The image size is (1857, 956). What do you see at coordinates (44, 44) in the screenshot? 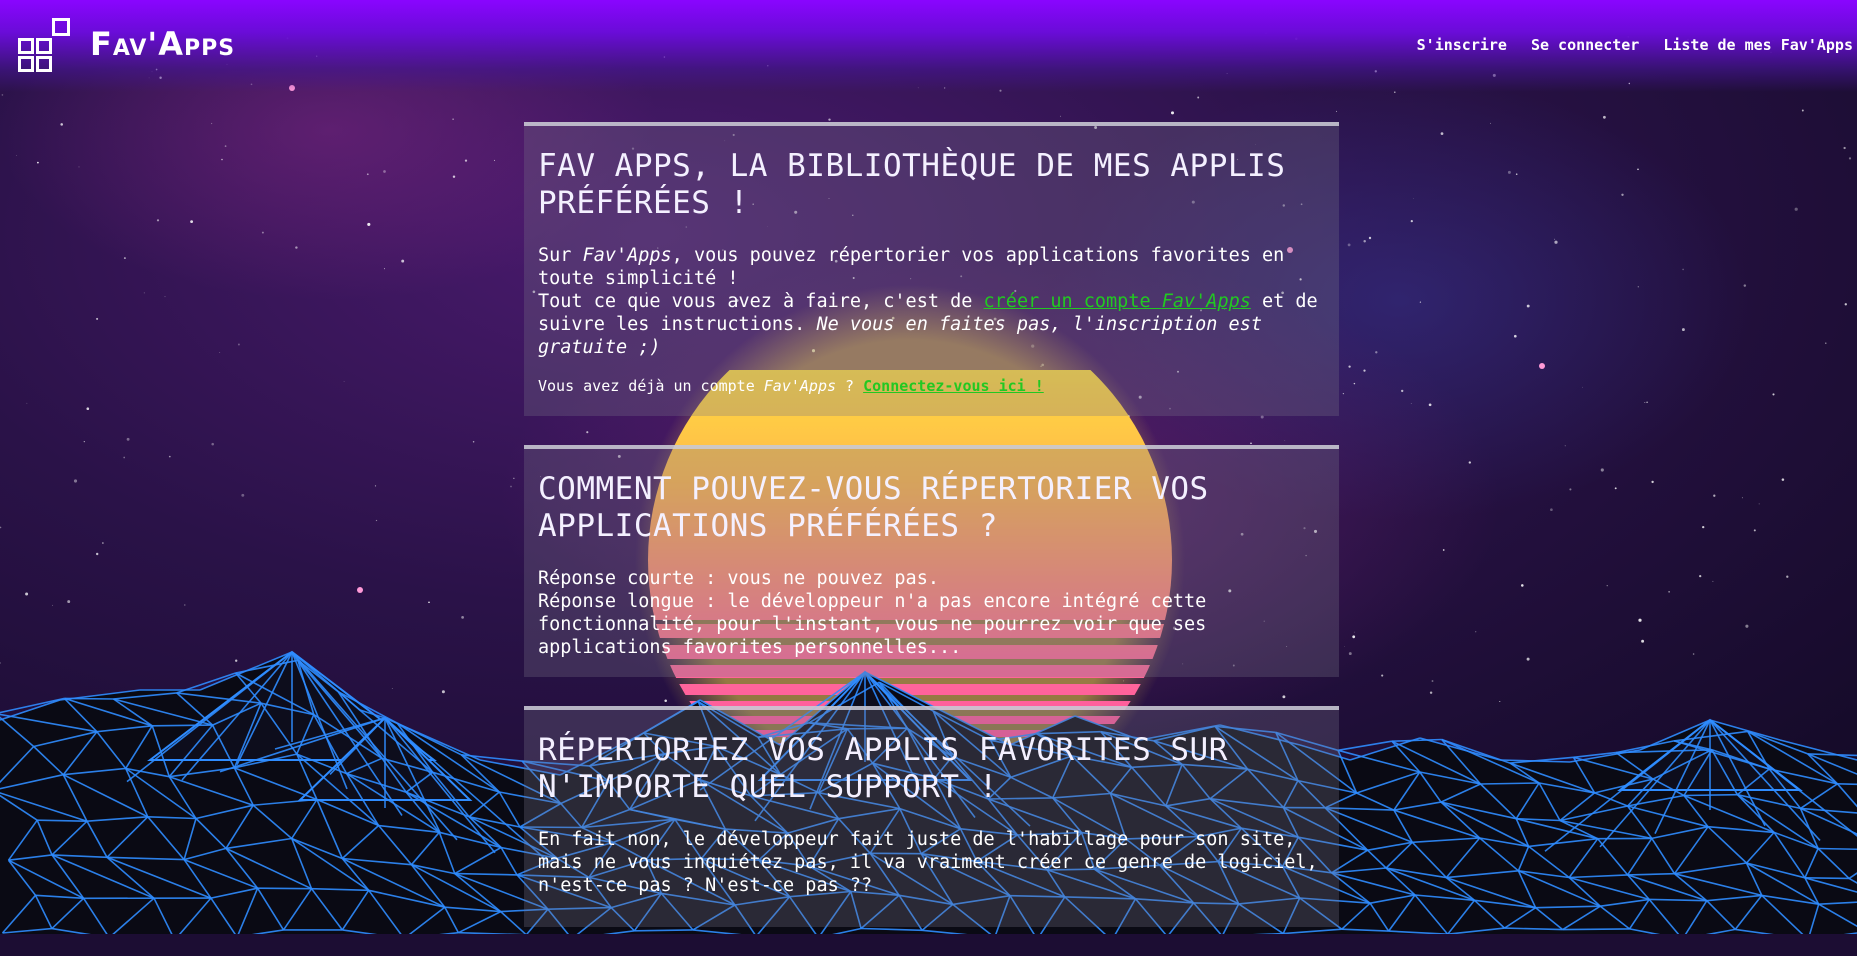
I see `logo-squares-icon` at bounding box center [44, 44].